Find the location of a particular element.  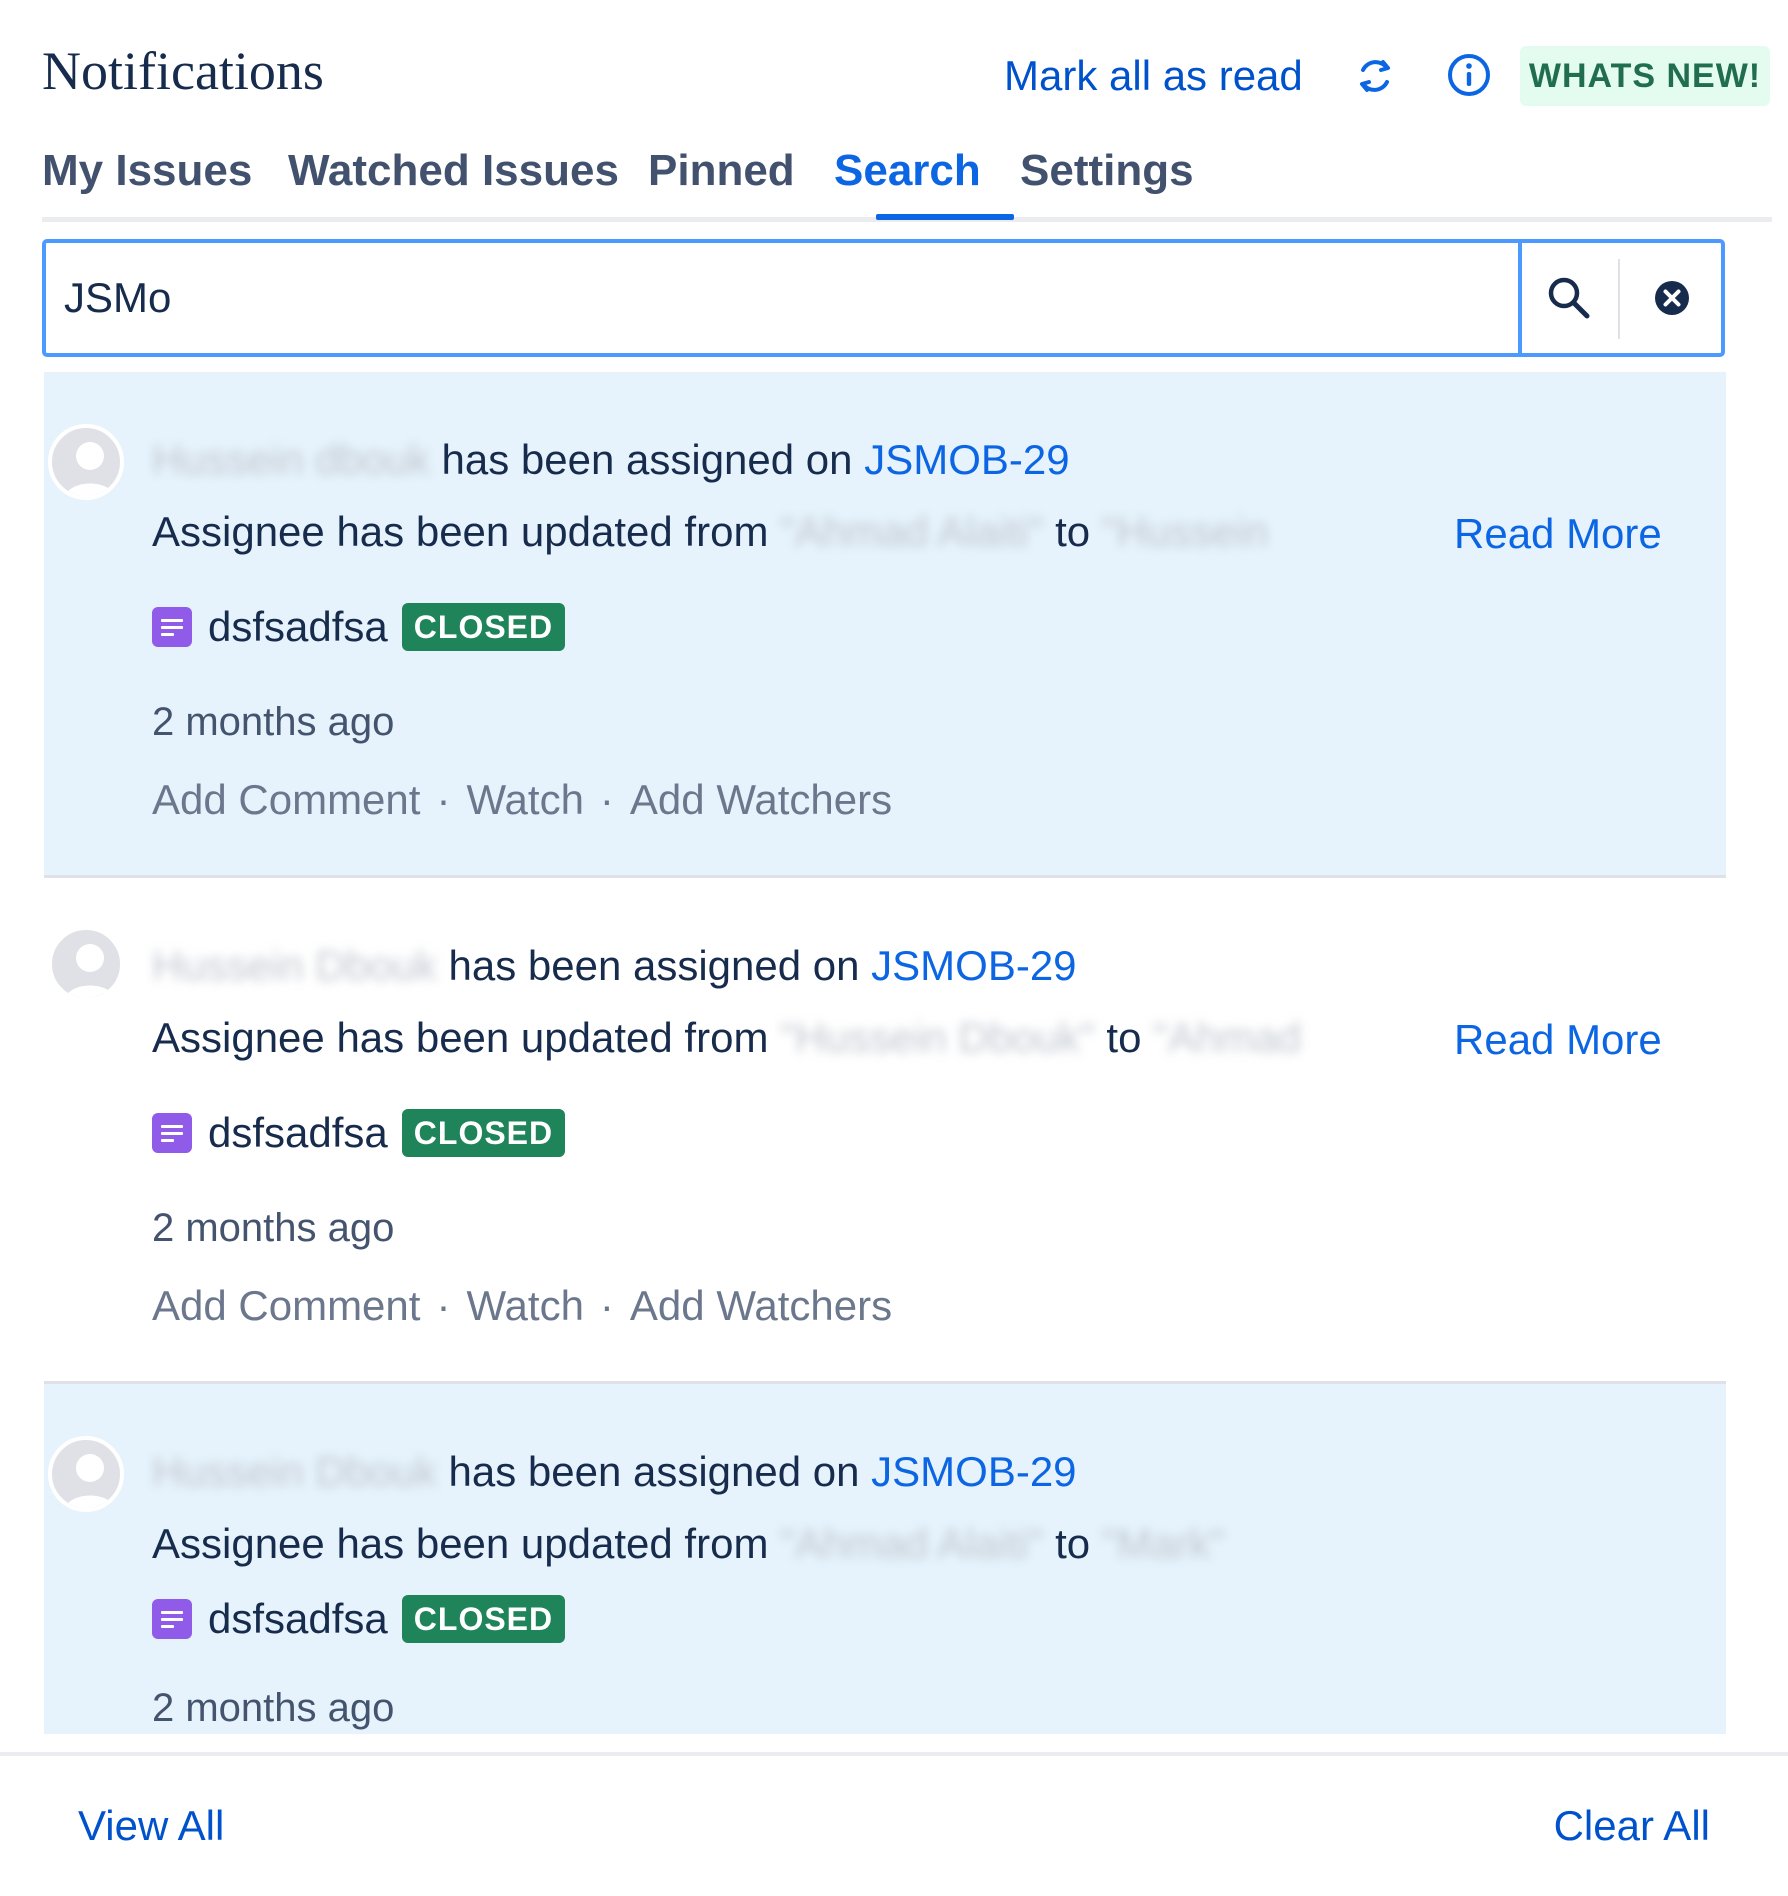

search-input is located at coordinates (784, 298).